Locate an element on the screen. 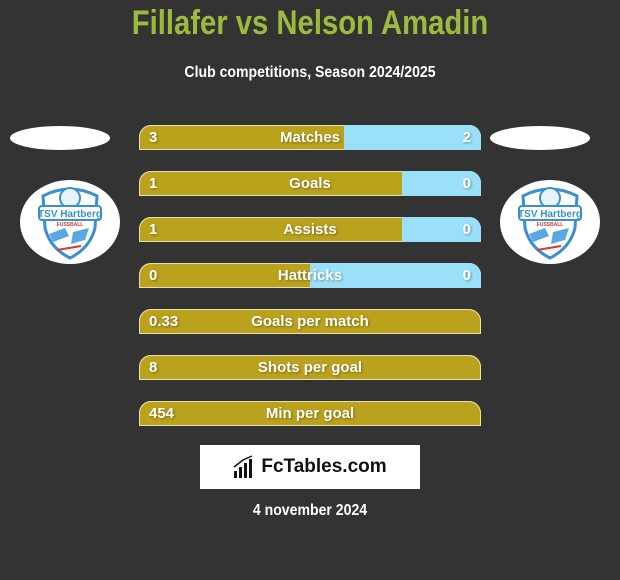  stat-label: Min per goal is located at coordinates (310, 413).